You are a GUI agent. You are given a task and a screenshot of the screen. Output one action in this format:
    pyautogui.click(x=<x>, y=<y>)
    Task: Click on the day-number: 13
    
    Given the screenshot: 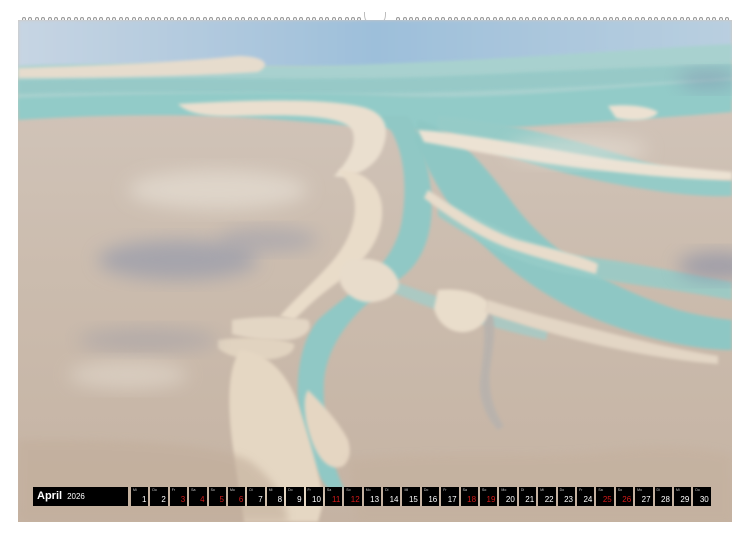 What is the action you would take?
    pyautogui.click(x=375, y=499)
    